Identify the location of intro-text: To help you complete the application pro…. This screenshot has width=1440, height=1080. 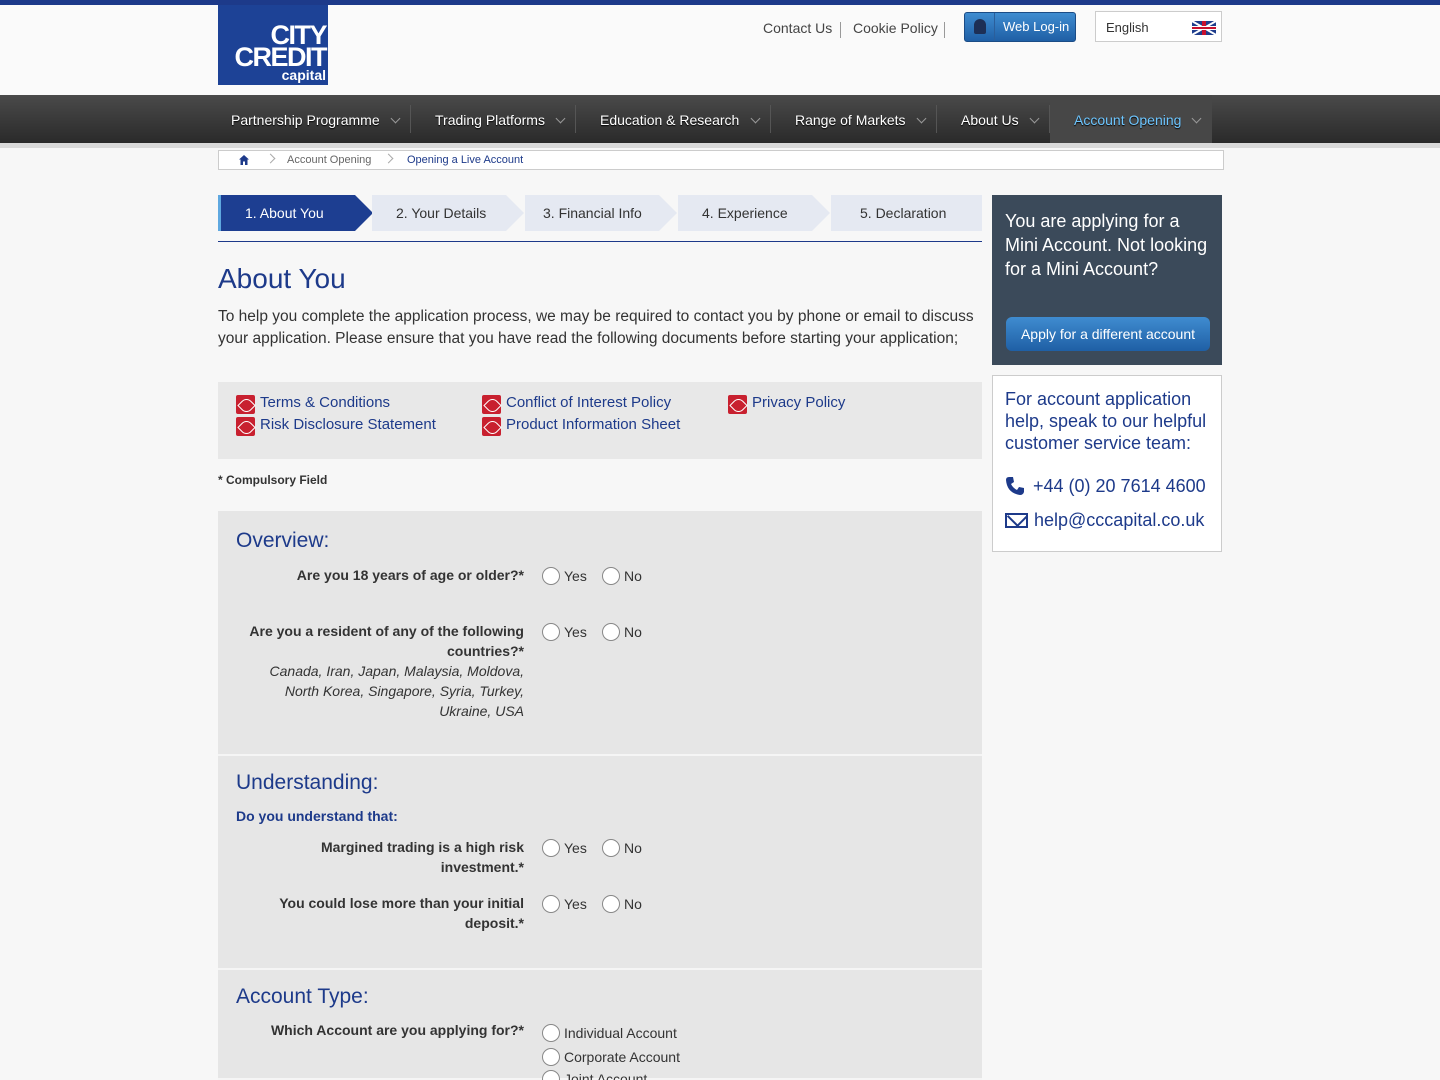
(596, 327).